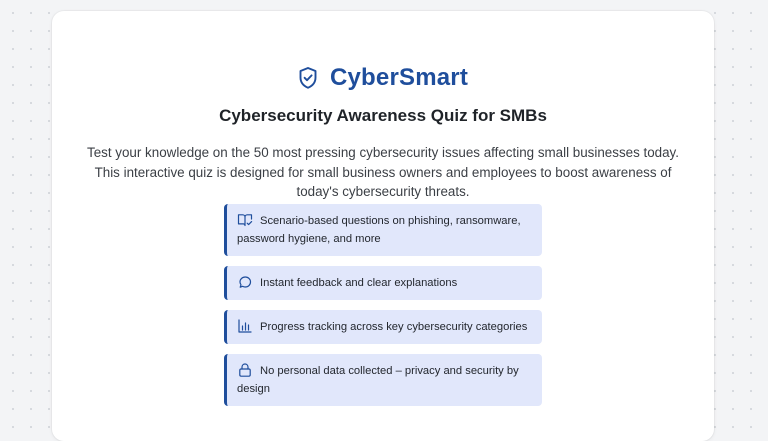 Image resolution: width=768 pixels, height=441 pixels. What do you see at coordinates (399, 77) in the screenshot?
I see `brand-name: CyberSmart` at bounding box center [399, 77].